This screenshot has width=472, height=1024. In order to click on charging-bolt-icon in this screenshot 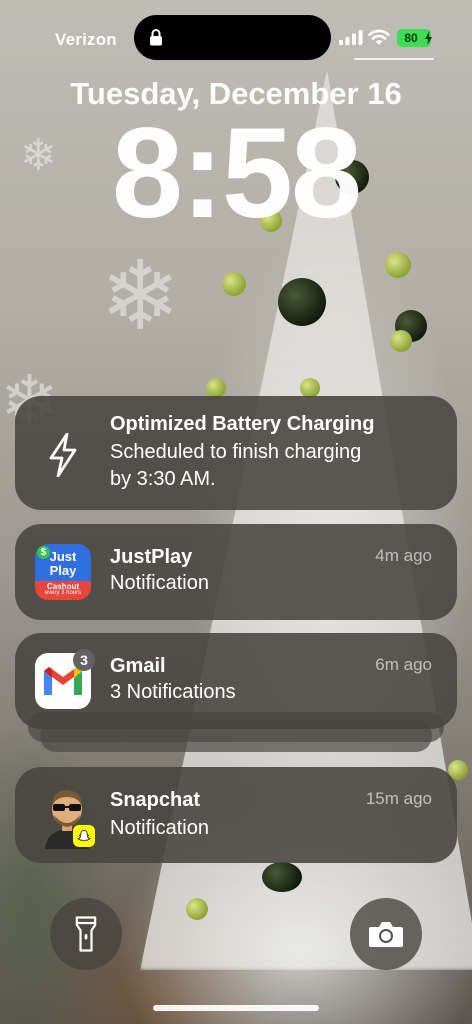, I will do `click(428, 38)`.